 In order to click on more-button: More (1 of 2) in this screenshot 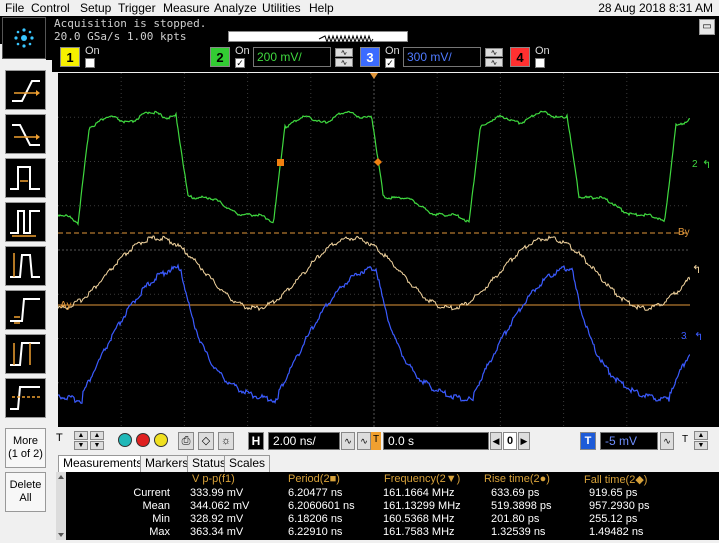, I will do `click(25, 448)`.